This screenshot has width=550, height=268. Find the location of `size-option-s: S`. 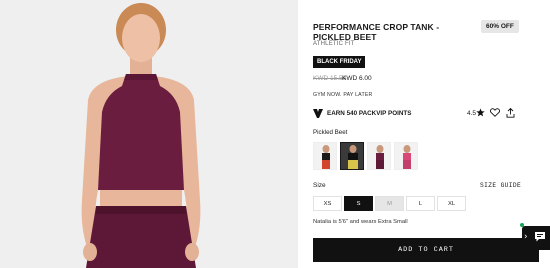

size-option-s: S is located at coordinates (358, 203).